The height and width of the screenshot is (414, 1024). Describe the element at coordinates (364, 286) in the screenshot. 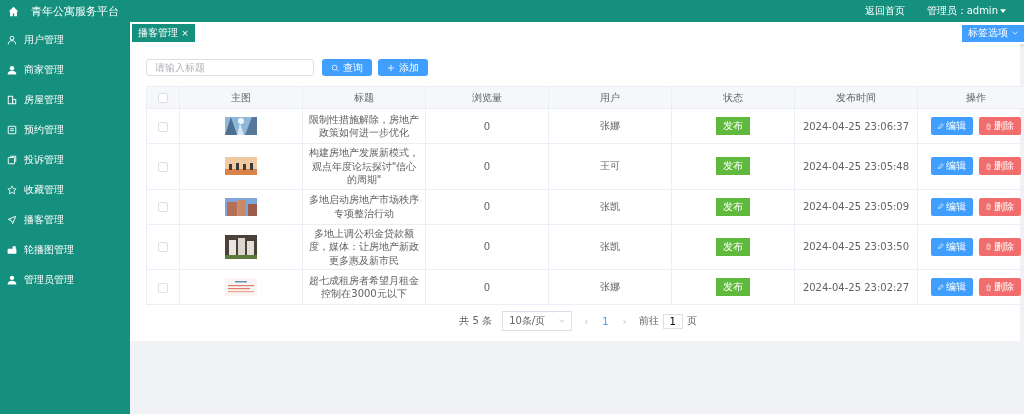

I see `table-cell: 超七成租房者希望月租金控制在3000元以下` at that location.